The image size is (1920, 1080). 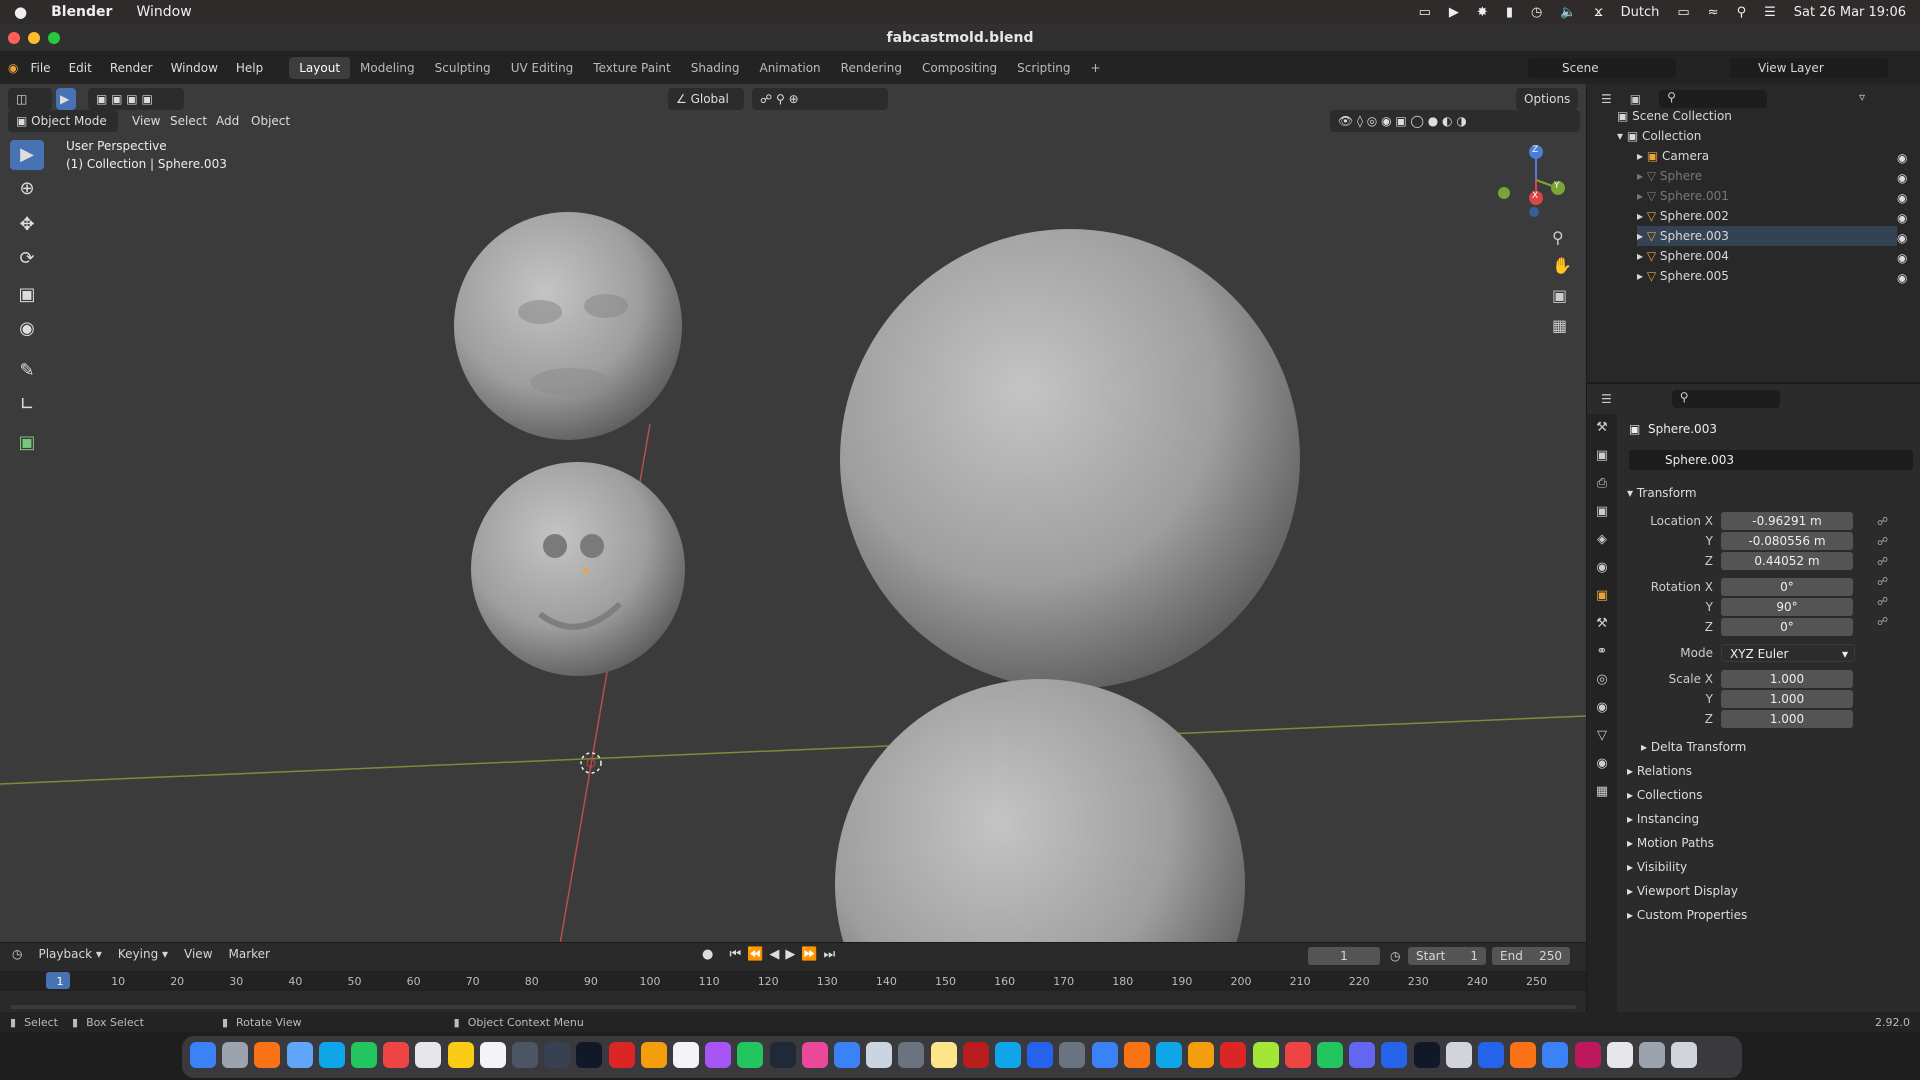 I want to click on battery-icon: ▮, so click(x=1509, y=12).